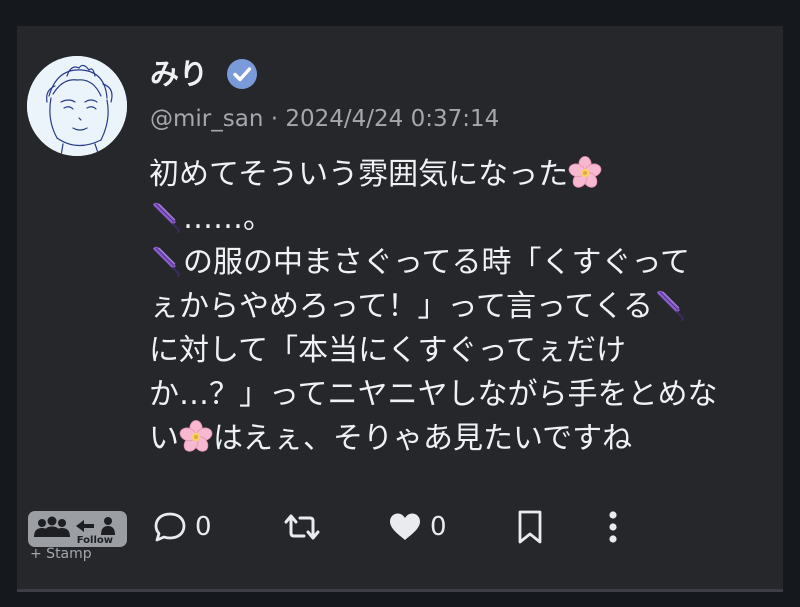 This screenshot has height=607, width=800. I want to click on top-strip, so click(400, 13).